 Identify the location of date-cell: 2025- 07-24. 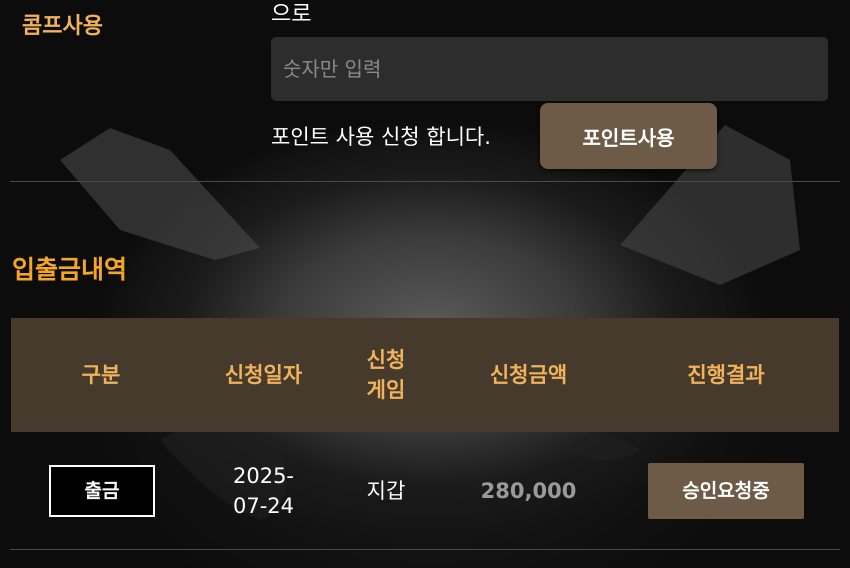
(263, 491).